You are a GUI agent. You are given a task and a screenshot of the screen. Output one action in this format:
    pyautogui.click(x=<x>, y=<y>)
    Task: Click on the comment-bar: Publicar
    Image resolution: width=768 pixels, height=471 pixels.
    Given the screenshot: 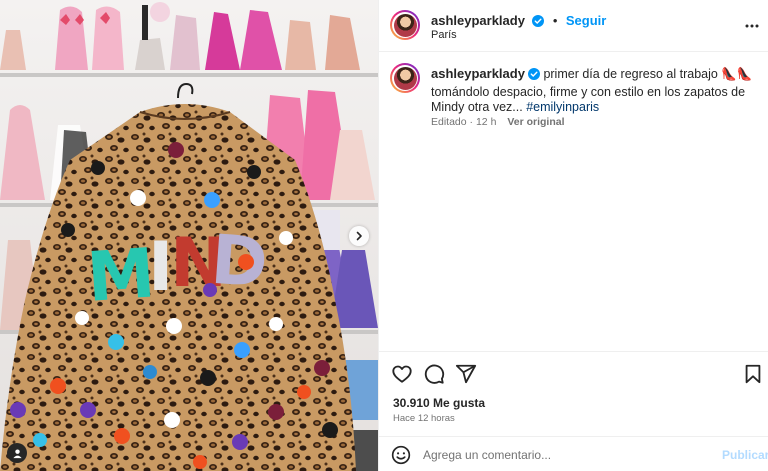 What is the action you would take?
    pyautogui.click(x=573, y=453)
    